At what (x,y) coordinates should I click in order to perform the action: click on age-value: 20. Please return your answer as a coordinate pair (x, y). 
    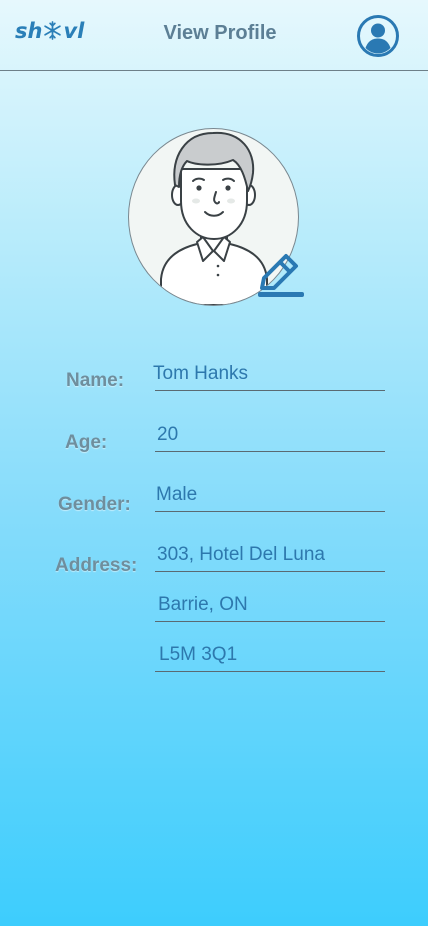
    Looking at the image, I should click on (168, 434).